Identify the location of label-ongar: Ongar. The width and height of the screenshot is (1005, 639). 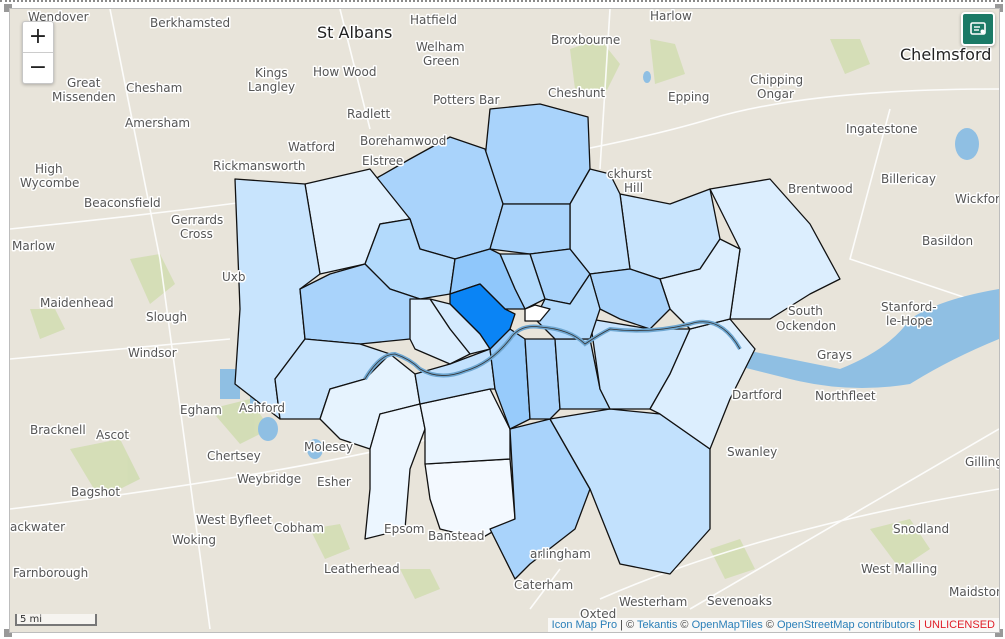
(775, 94).